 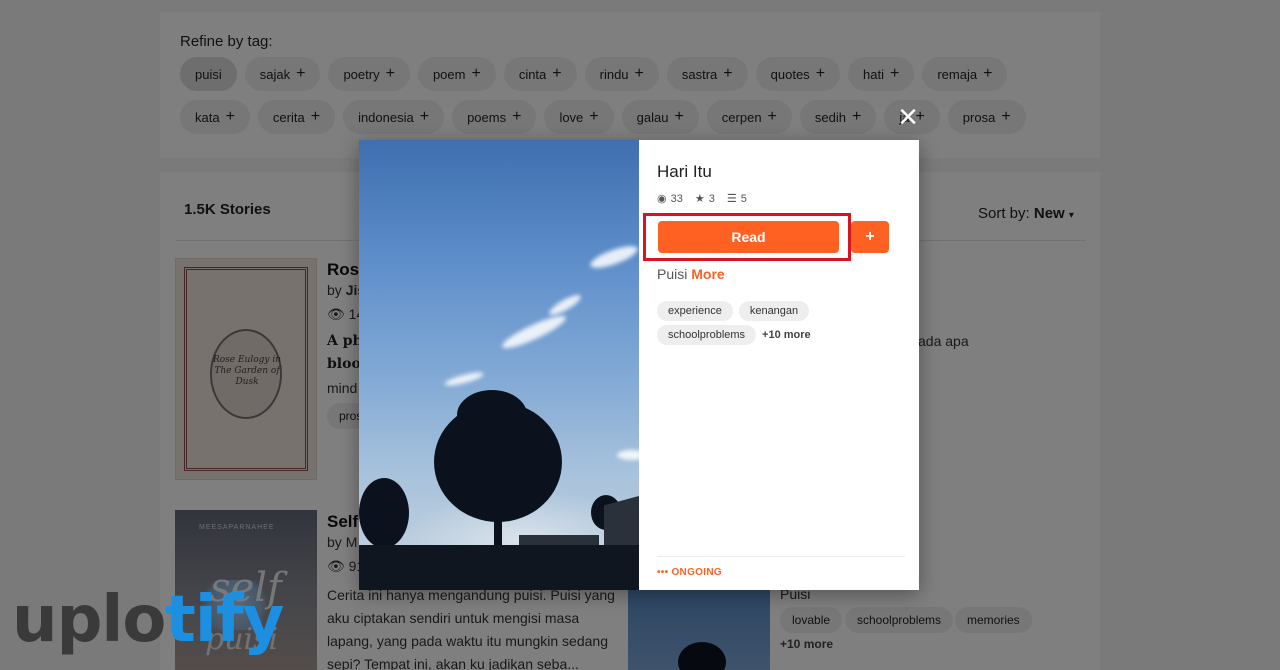 What do you see at coordinates (148, 620) in the screenshot?
I see `watermark-logo: uplotify` at bounding box center [148, 620].